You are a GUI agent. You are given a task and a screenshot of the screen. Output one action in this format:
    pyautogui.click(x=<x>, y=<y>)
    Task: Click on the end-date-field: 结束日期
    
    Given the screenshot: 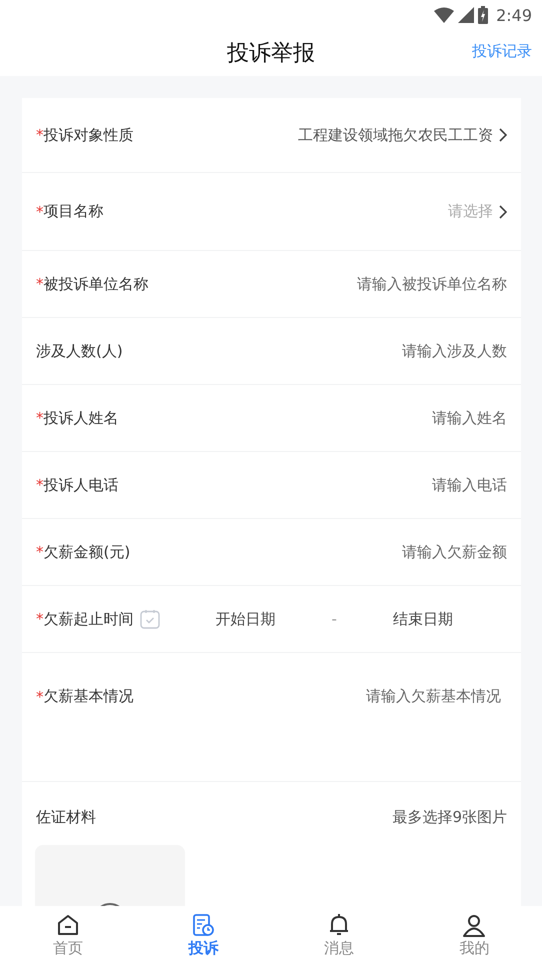 What is the action you would take?
    pyautogui.click(x=422, y=619)
    